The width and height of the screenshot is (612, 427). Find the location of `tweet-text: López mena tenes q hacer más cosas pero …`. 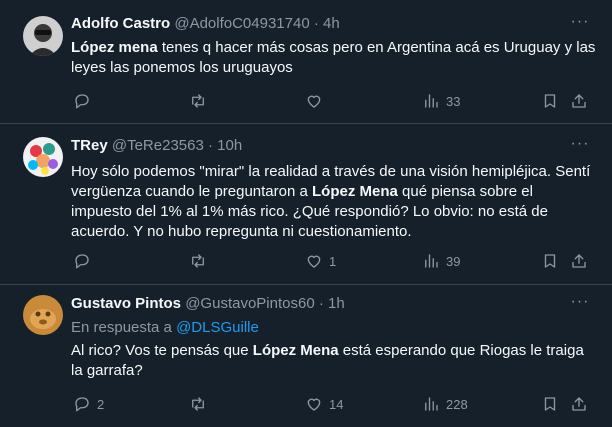

tweet-text: López mena tenes q hacer más cosas pero … is located at coordinates (333, 58).